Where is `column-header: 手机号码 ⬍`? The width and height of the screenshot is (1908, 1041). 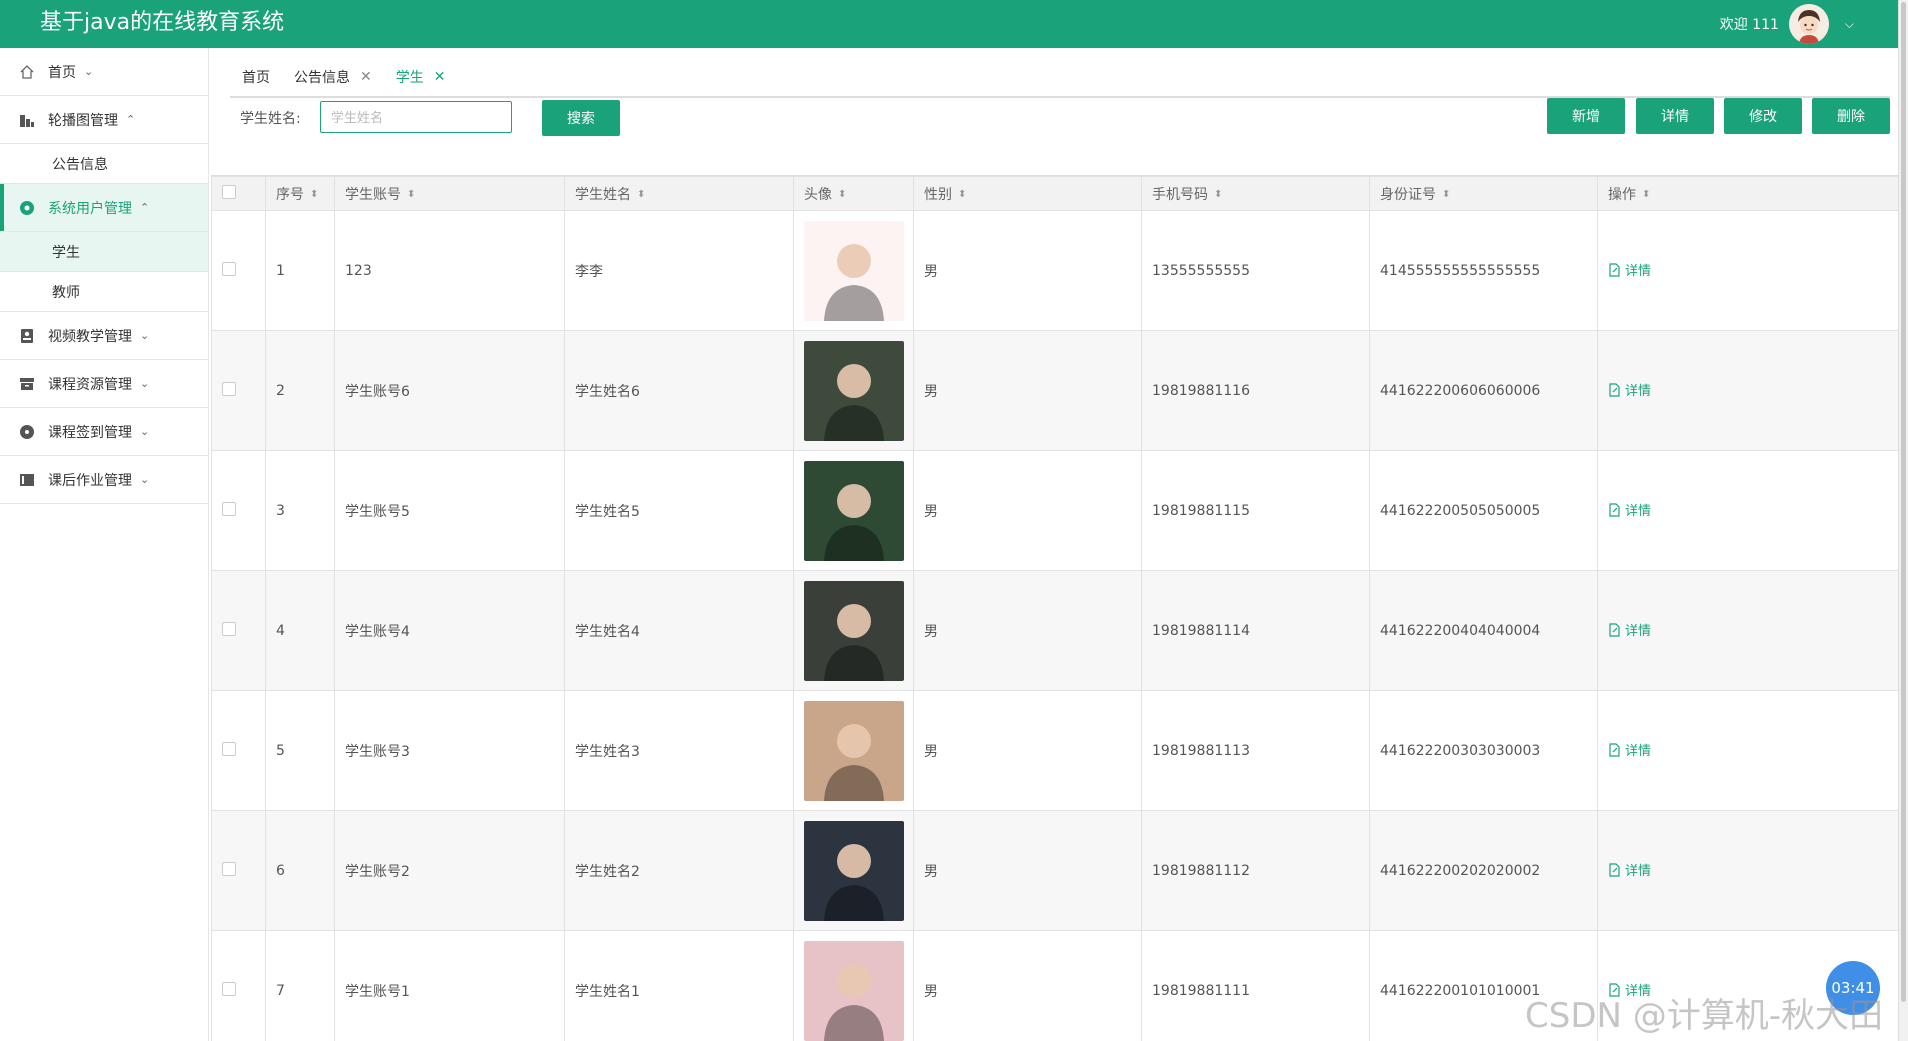 column-header: 手机号码 ⬍ is located at coordinates (1255, 193).